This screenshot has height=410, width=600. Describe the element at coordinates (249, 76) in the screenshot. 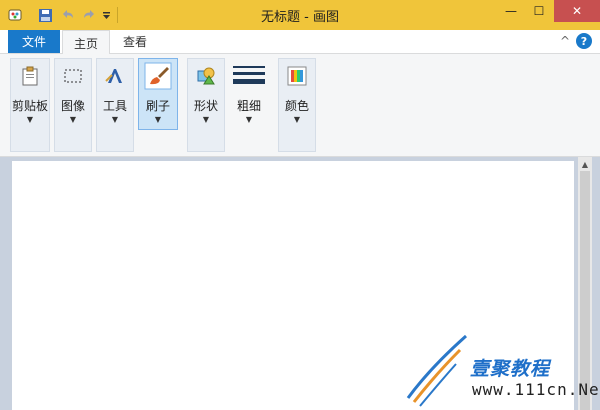

I see `line-size-icon` at that location.